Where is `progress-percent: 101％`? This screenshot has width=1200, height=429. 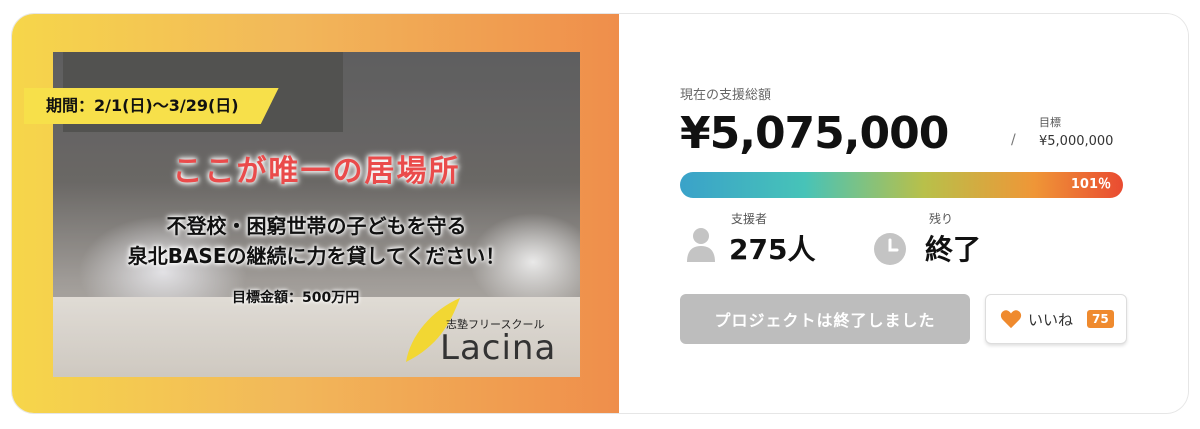
progress-percent: 101％ is located at coordinates (1090, 184).